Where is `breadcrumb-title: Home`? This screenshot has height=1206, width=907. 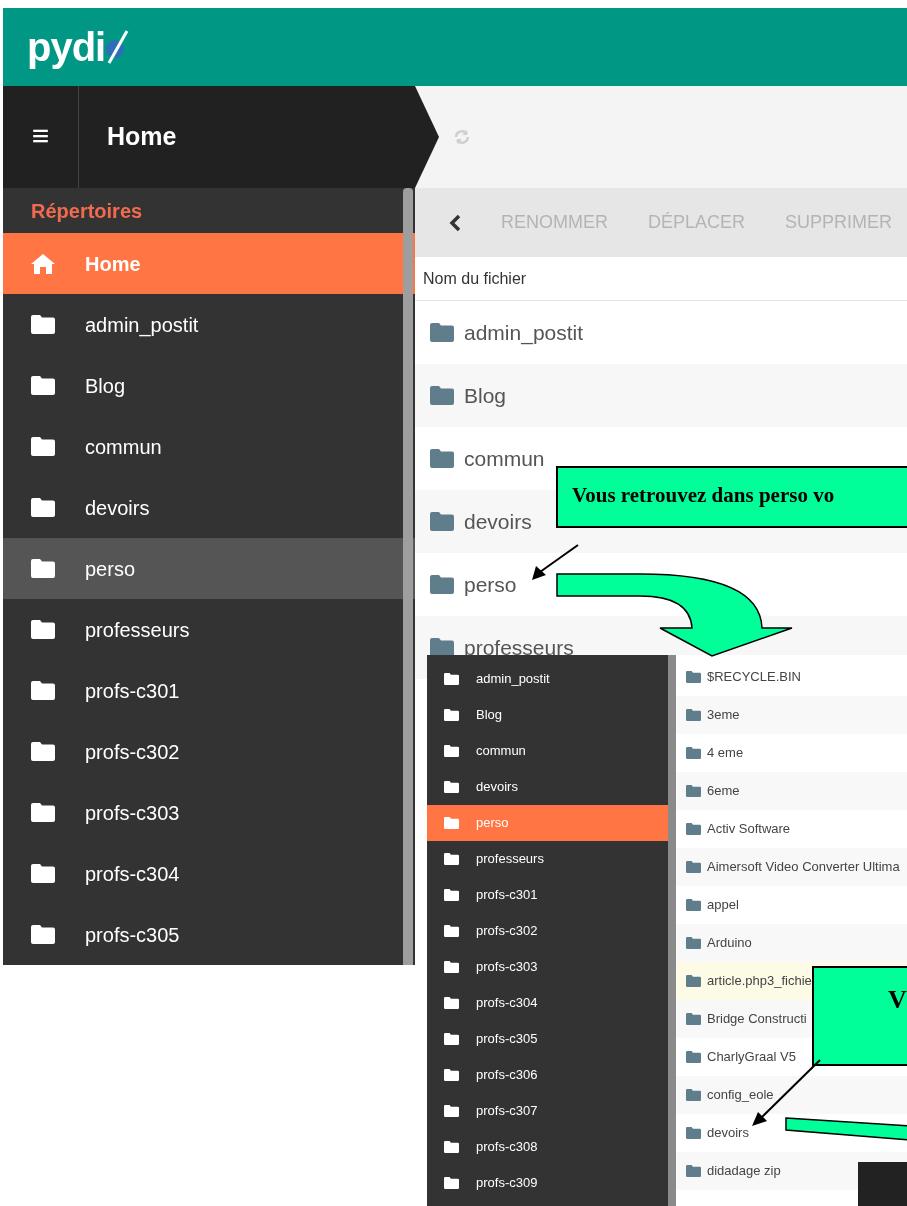
breadcrumb-title: Home is located at coordinates (141, 137).